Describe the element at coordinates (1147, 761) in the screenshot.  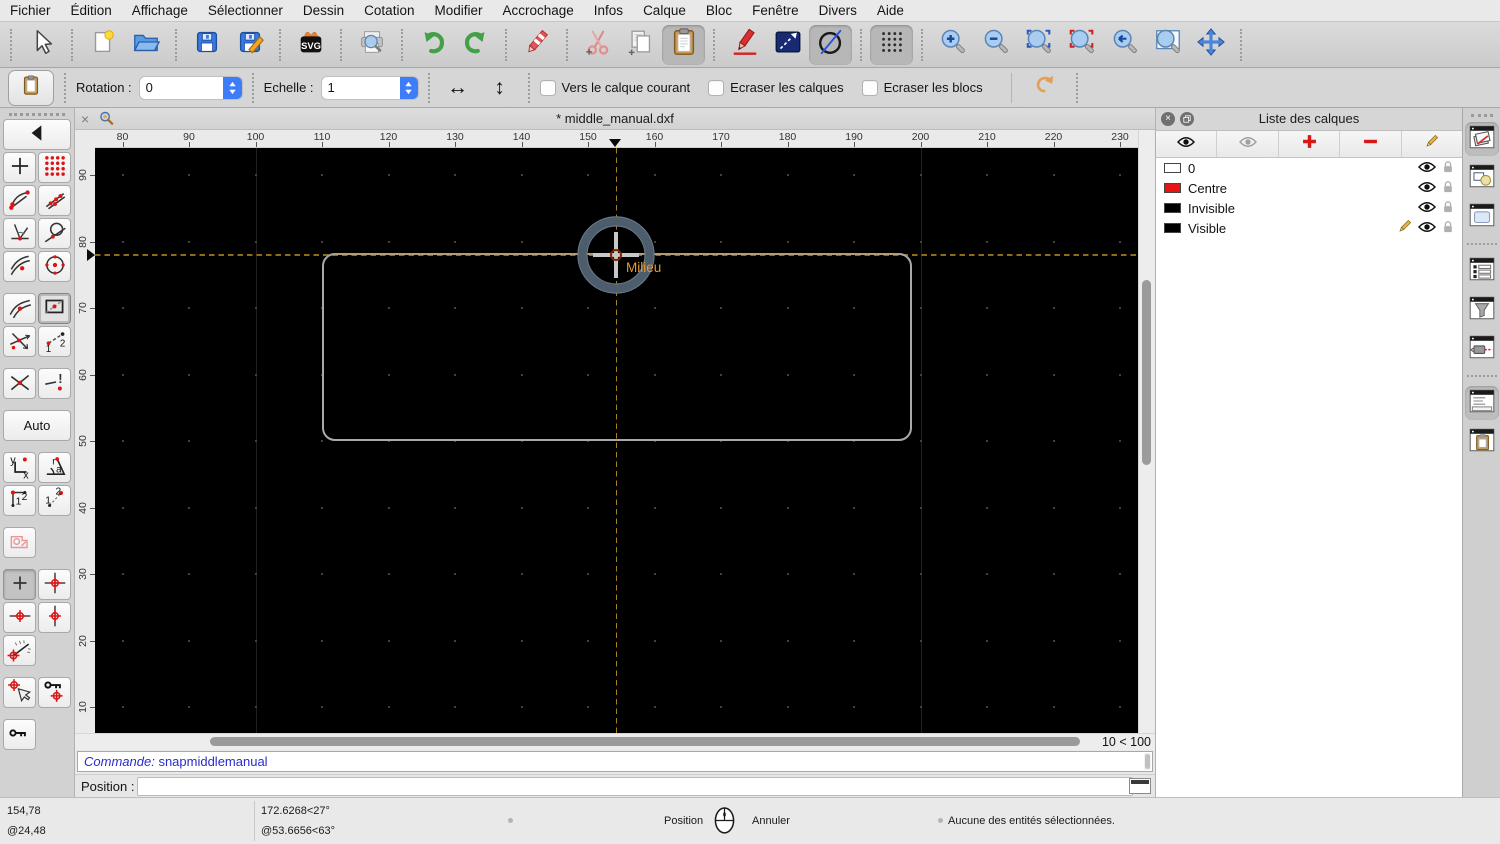
I see `command-scrollbar` at that location.